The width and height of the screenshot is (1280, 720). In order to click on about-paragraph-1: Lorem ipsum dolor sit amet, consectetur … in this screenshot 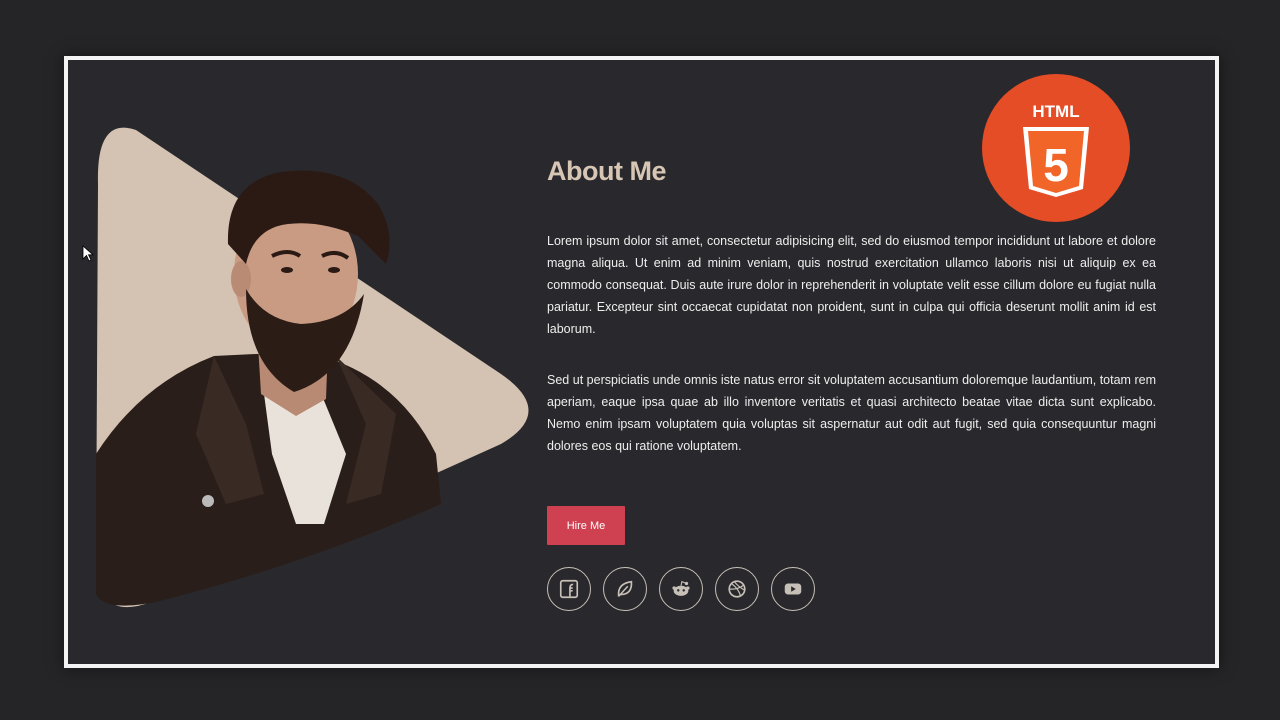, I will do `click(851, 285)`.